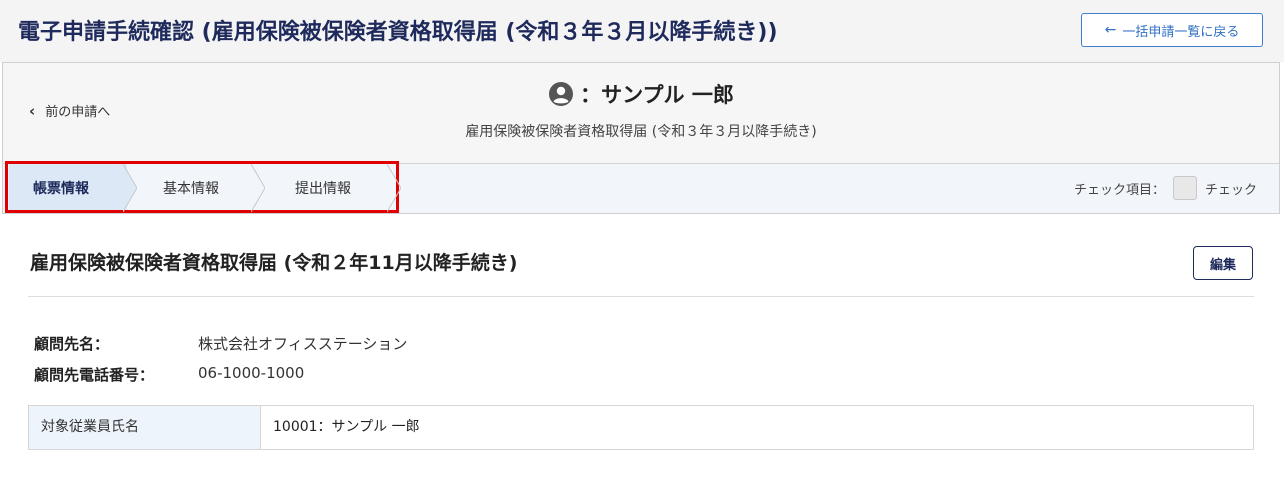 The width and height of the screenshot is (1284, 478). Describe the element at coordinates (641, 187) in the screenshot. I see `step-tab-bar: 帳票情報 基本情報 提出情報 チェック項目： チェック` at that location.